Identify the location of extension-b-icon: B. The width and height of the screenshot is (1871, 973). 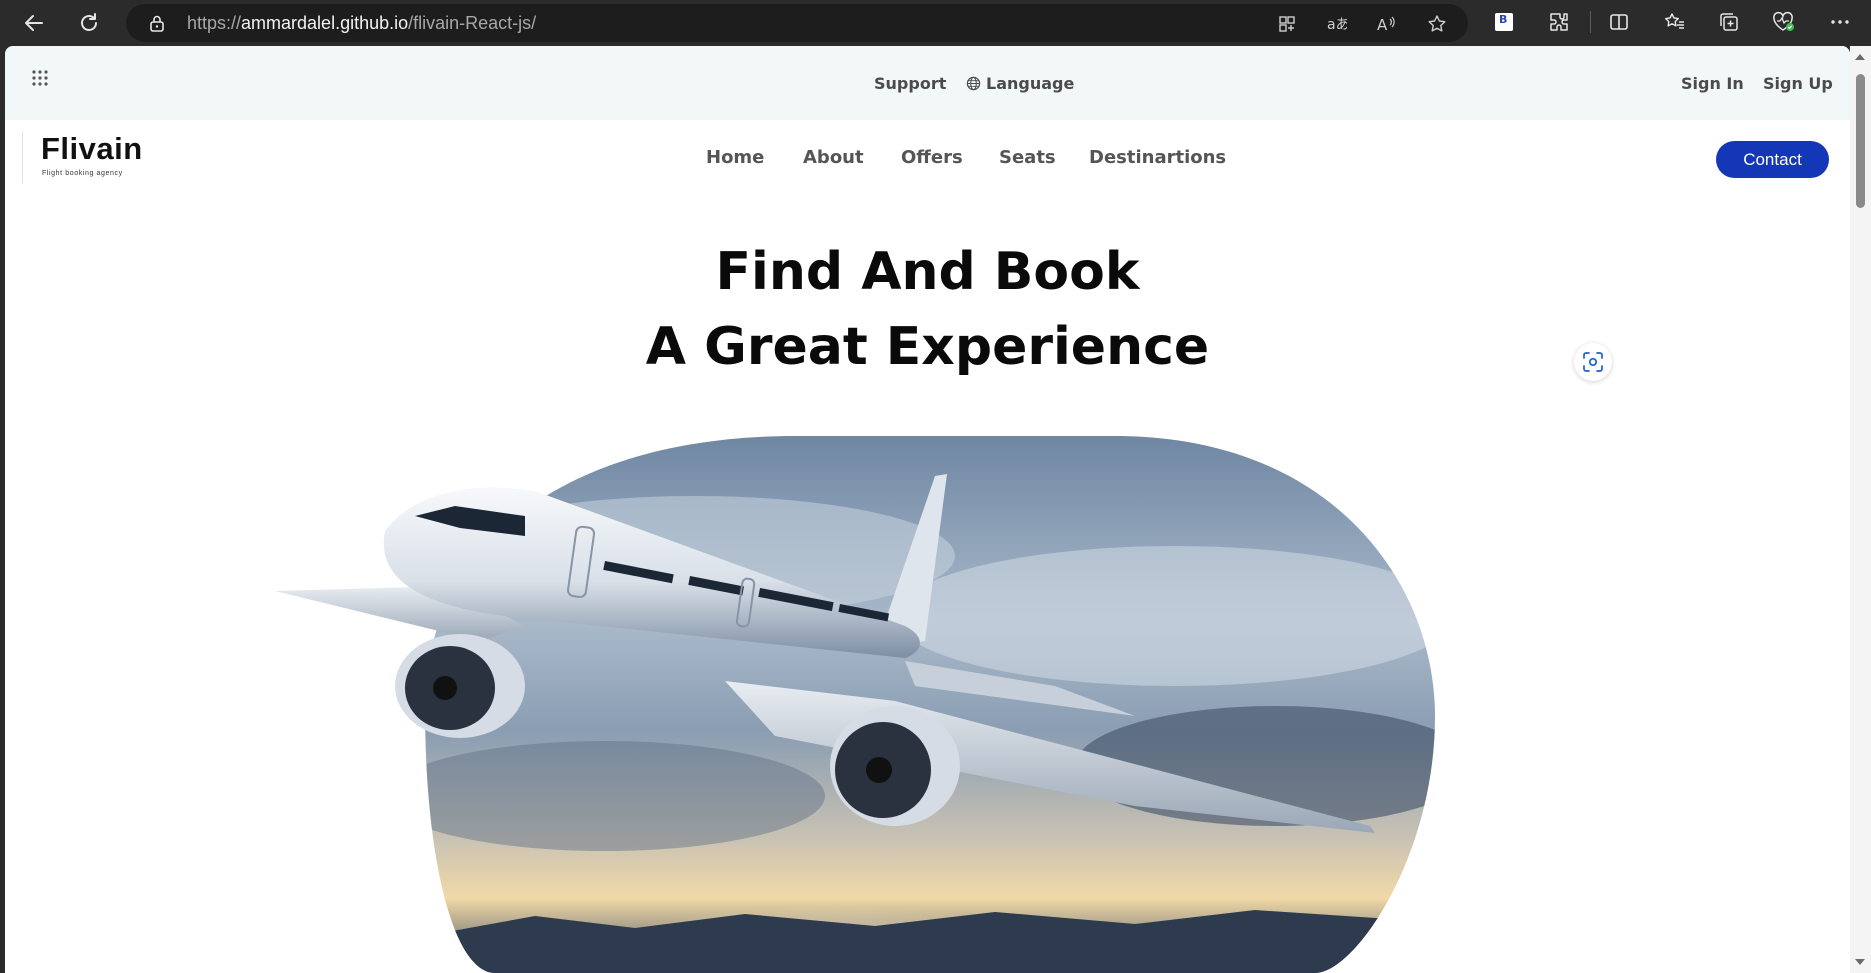
(1504, 22).